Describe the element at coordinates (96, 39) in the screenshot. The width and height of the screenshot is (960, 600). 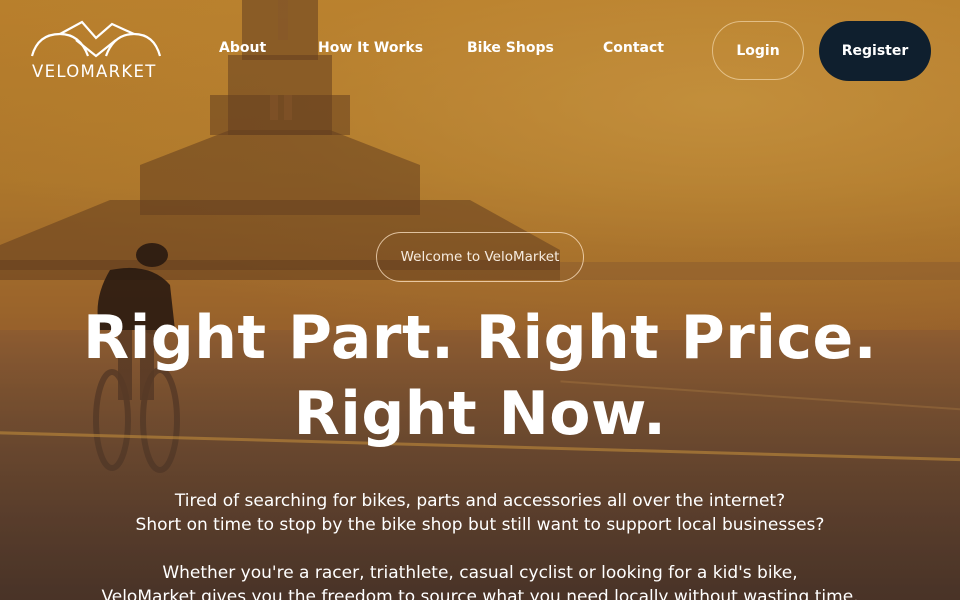
I see `mountain-logo-icon` at that location.